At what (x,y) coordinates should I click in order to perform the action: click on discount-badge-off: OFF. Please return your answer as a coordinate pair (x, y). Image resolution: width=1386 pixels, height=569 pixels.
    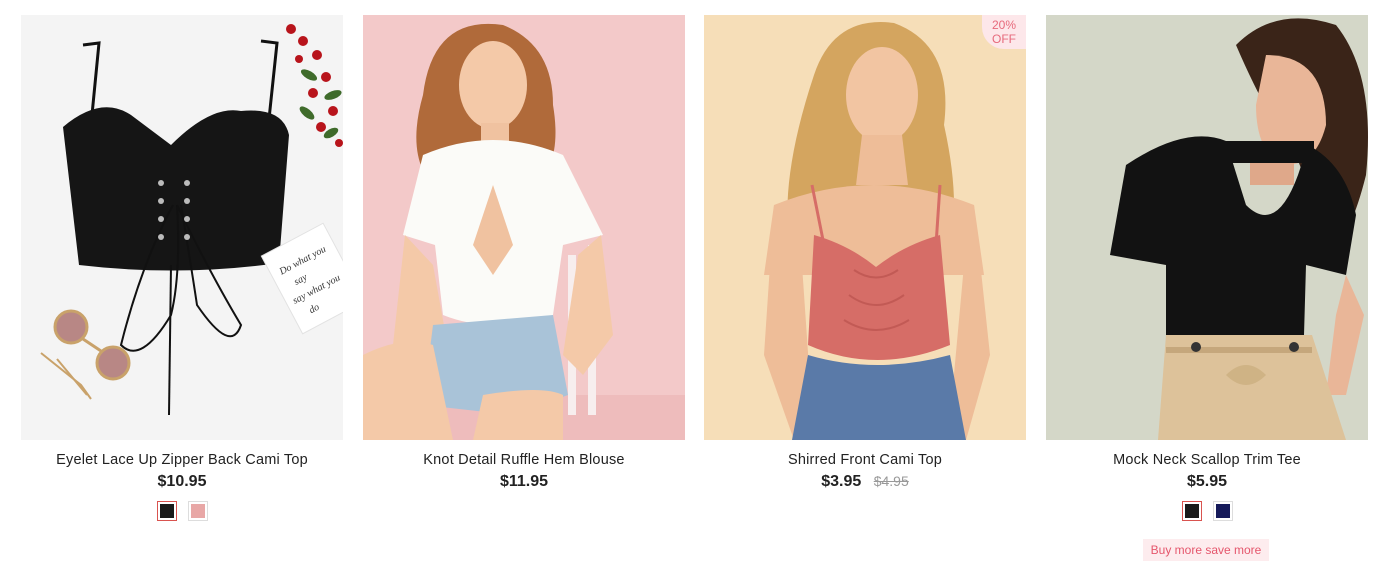
    Looking at the image, I should click on (1004, 39).